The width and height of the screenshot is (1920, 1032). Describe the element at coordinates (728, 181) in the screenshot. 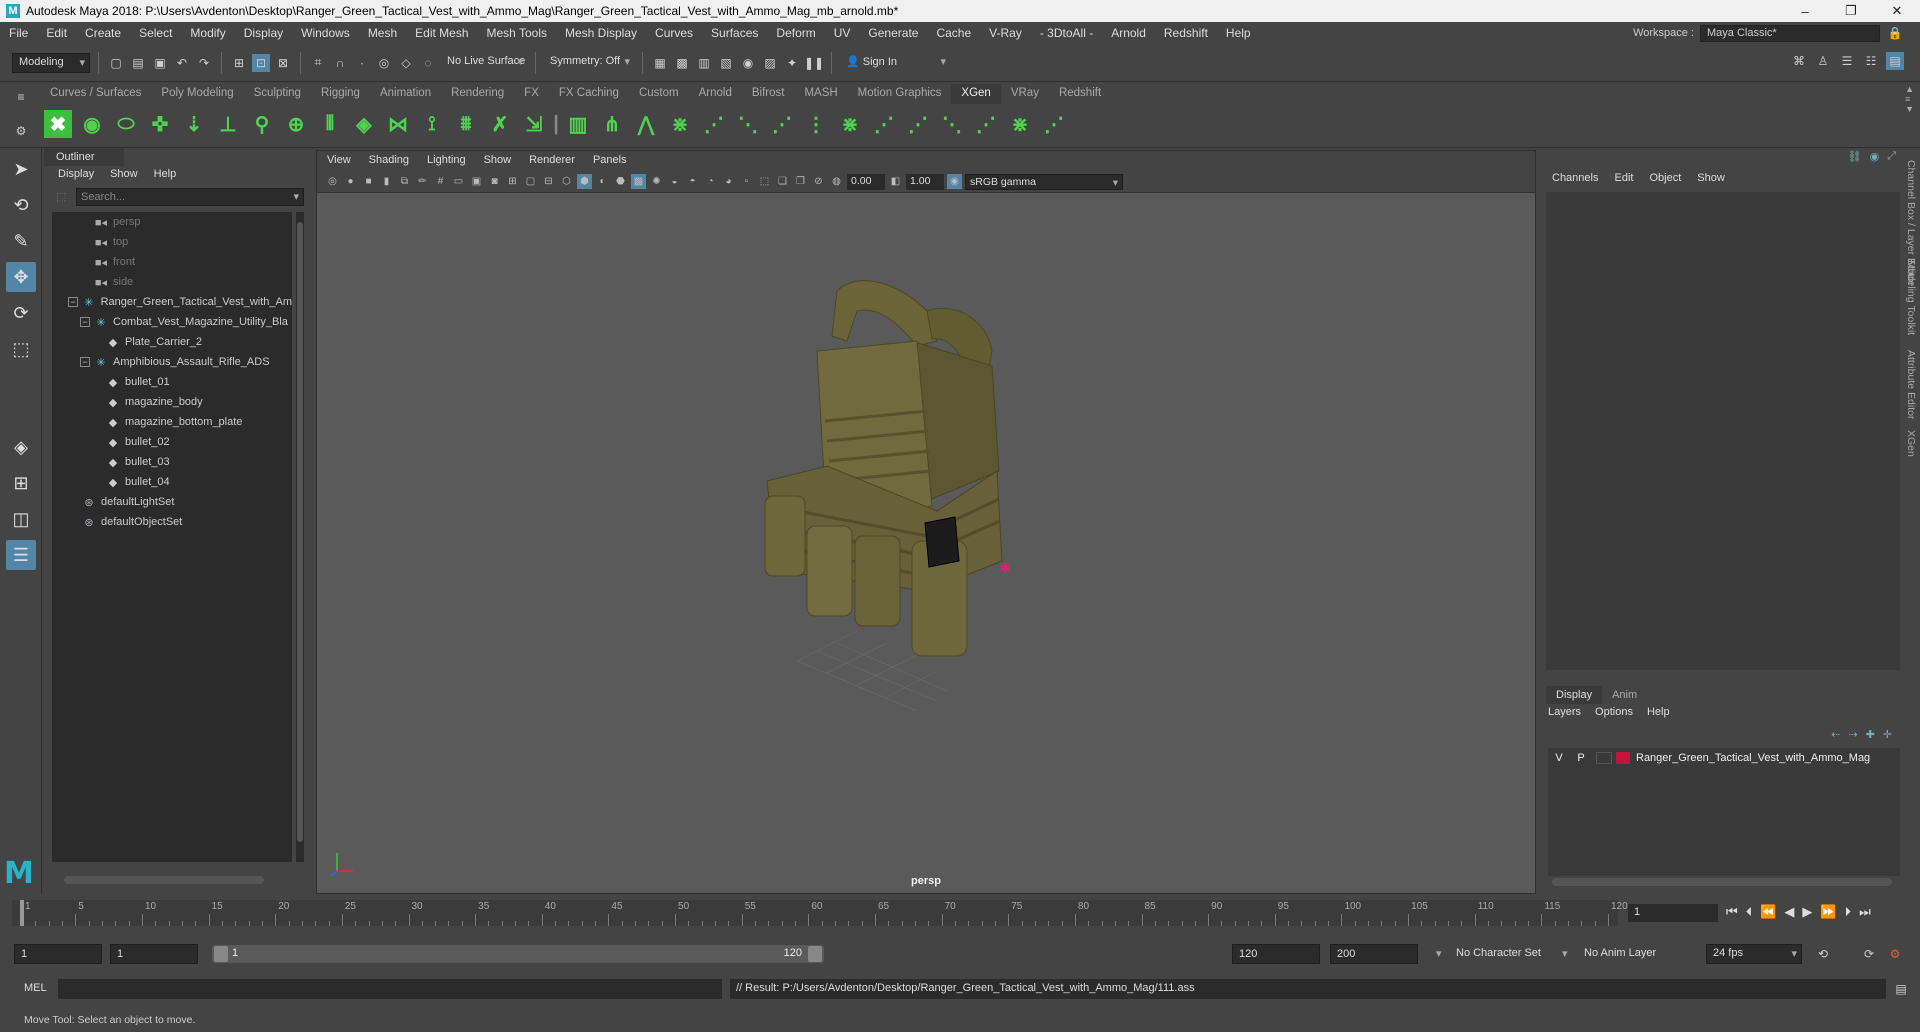

I see `anti-aliasing-icon: ◕` at that location.